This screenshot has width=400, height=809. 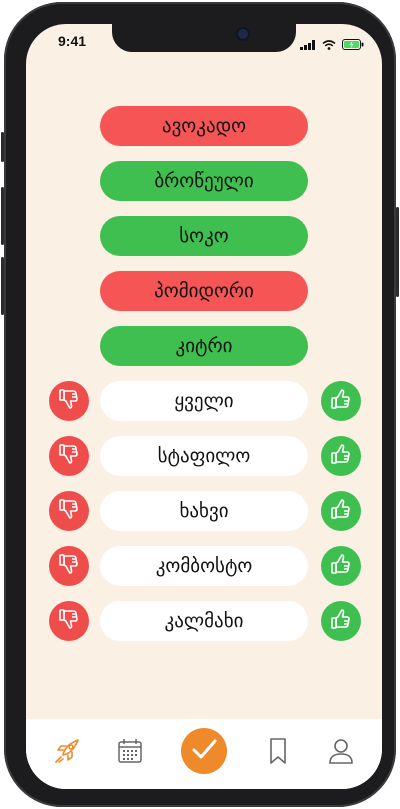 I want to click on mute-switch, so click(x=2, y=147).